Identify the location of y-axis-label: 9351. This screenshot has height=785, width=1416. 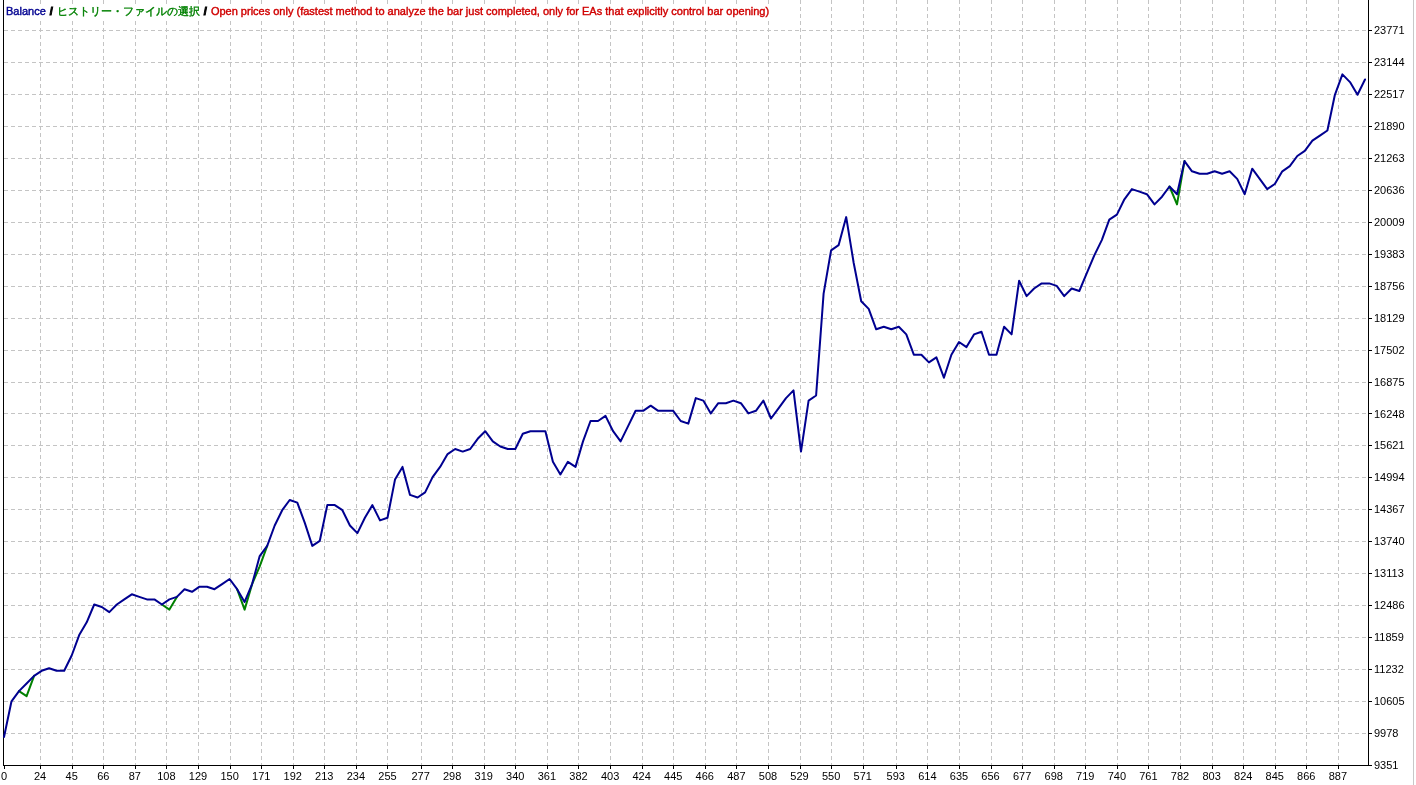
(1386, 765).